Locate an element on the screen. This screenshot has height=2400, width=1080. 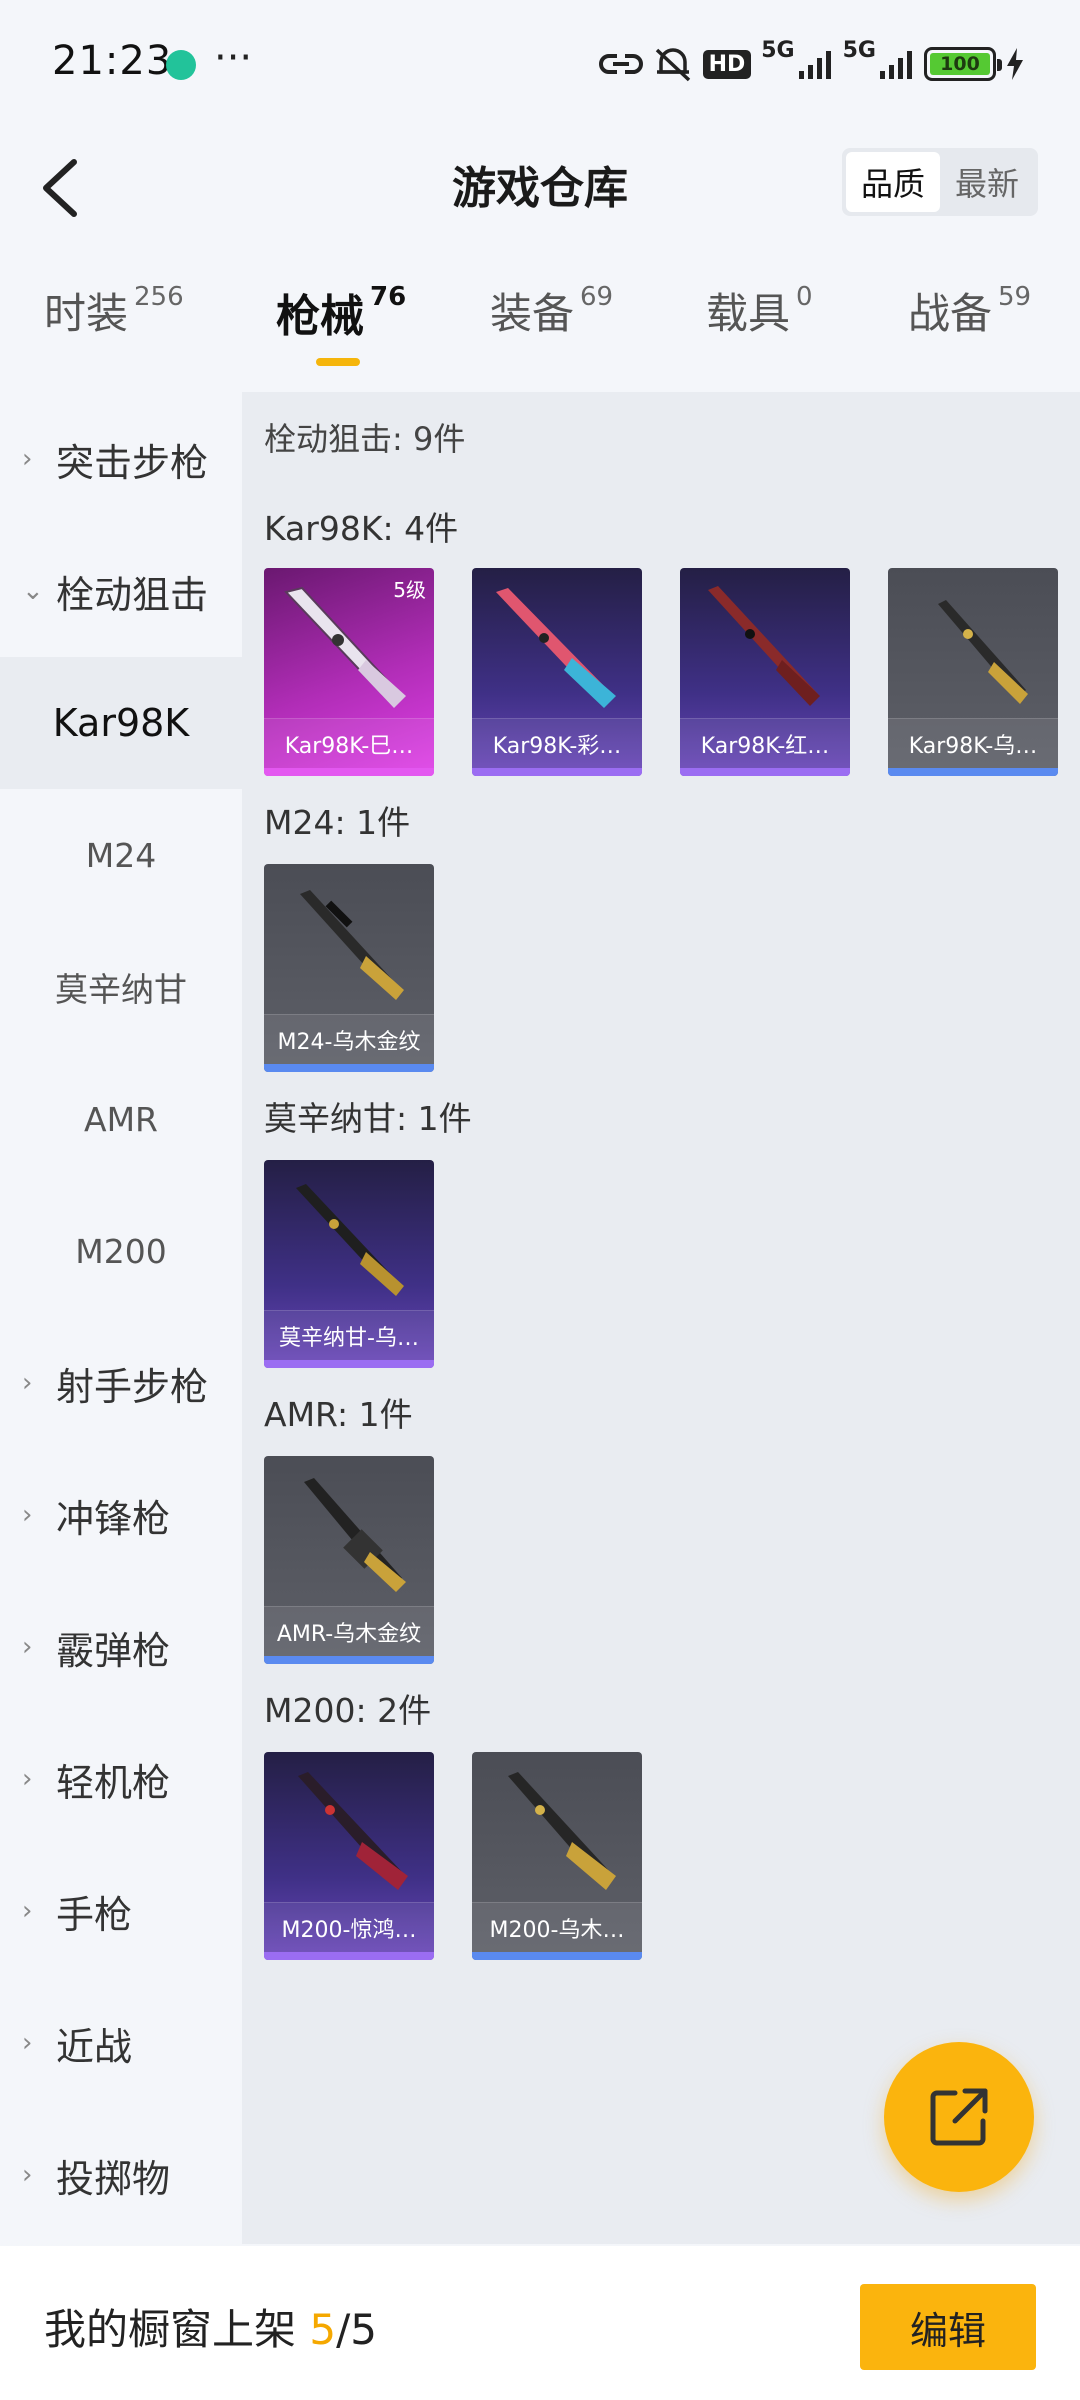
weapon-skin-card: M24-乌木金纹 is located at coordinates (349, 968).